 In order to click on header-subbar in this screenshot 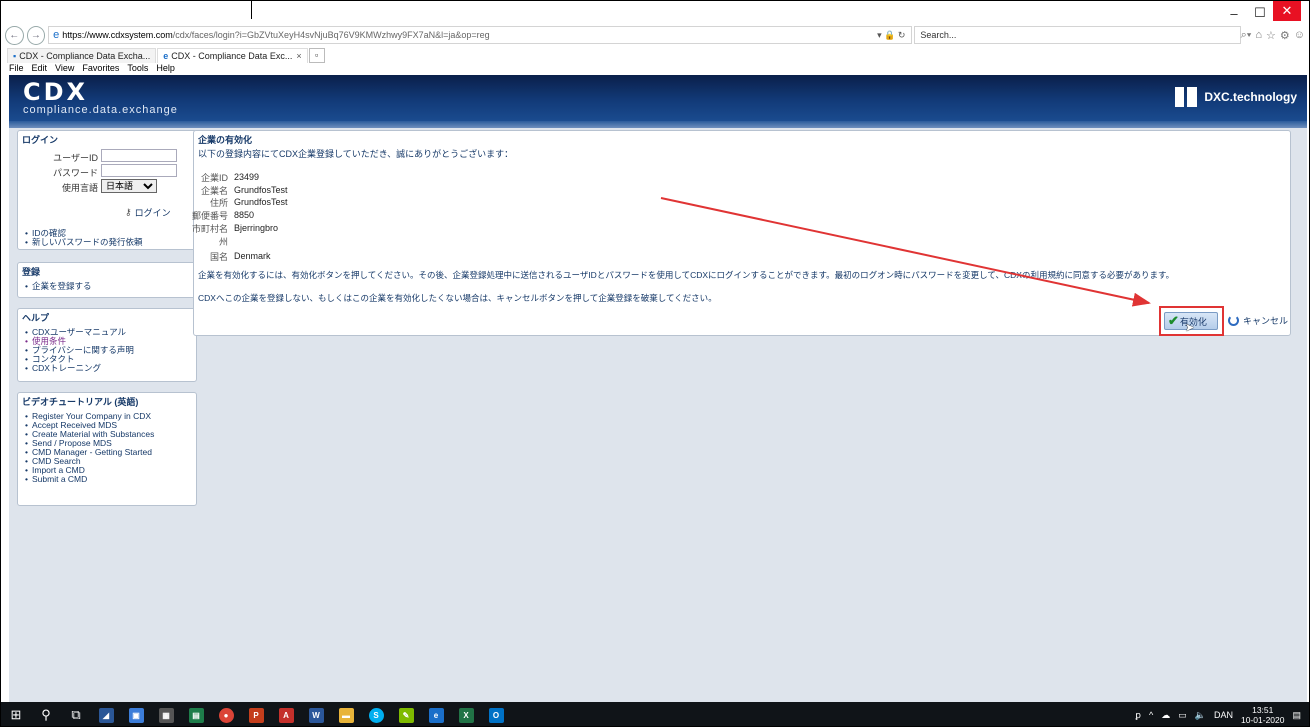, I will do `click(658, 124)`.